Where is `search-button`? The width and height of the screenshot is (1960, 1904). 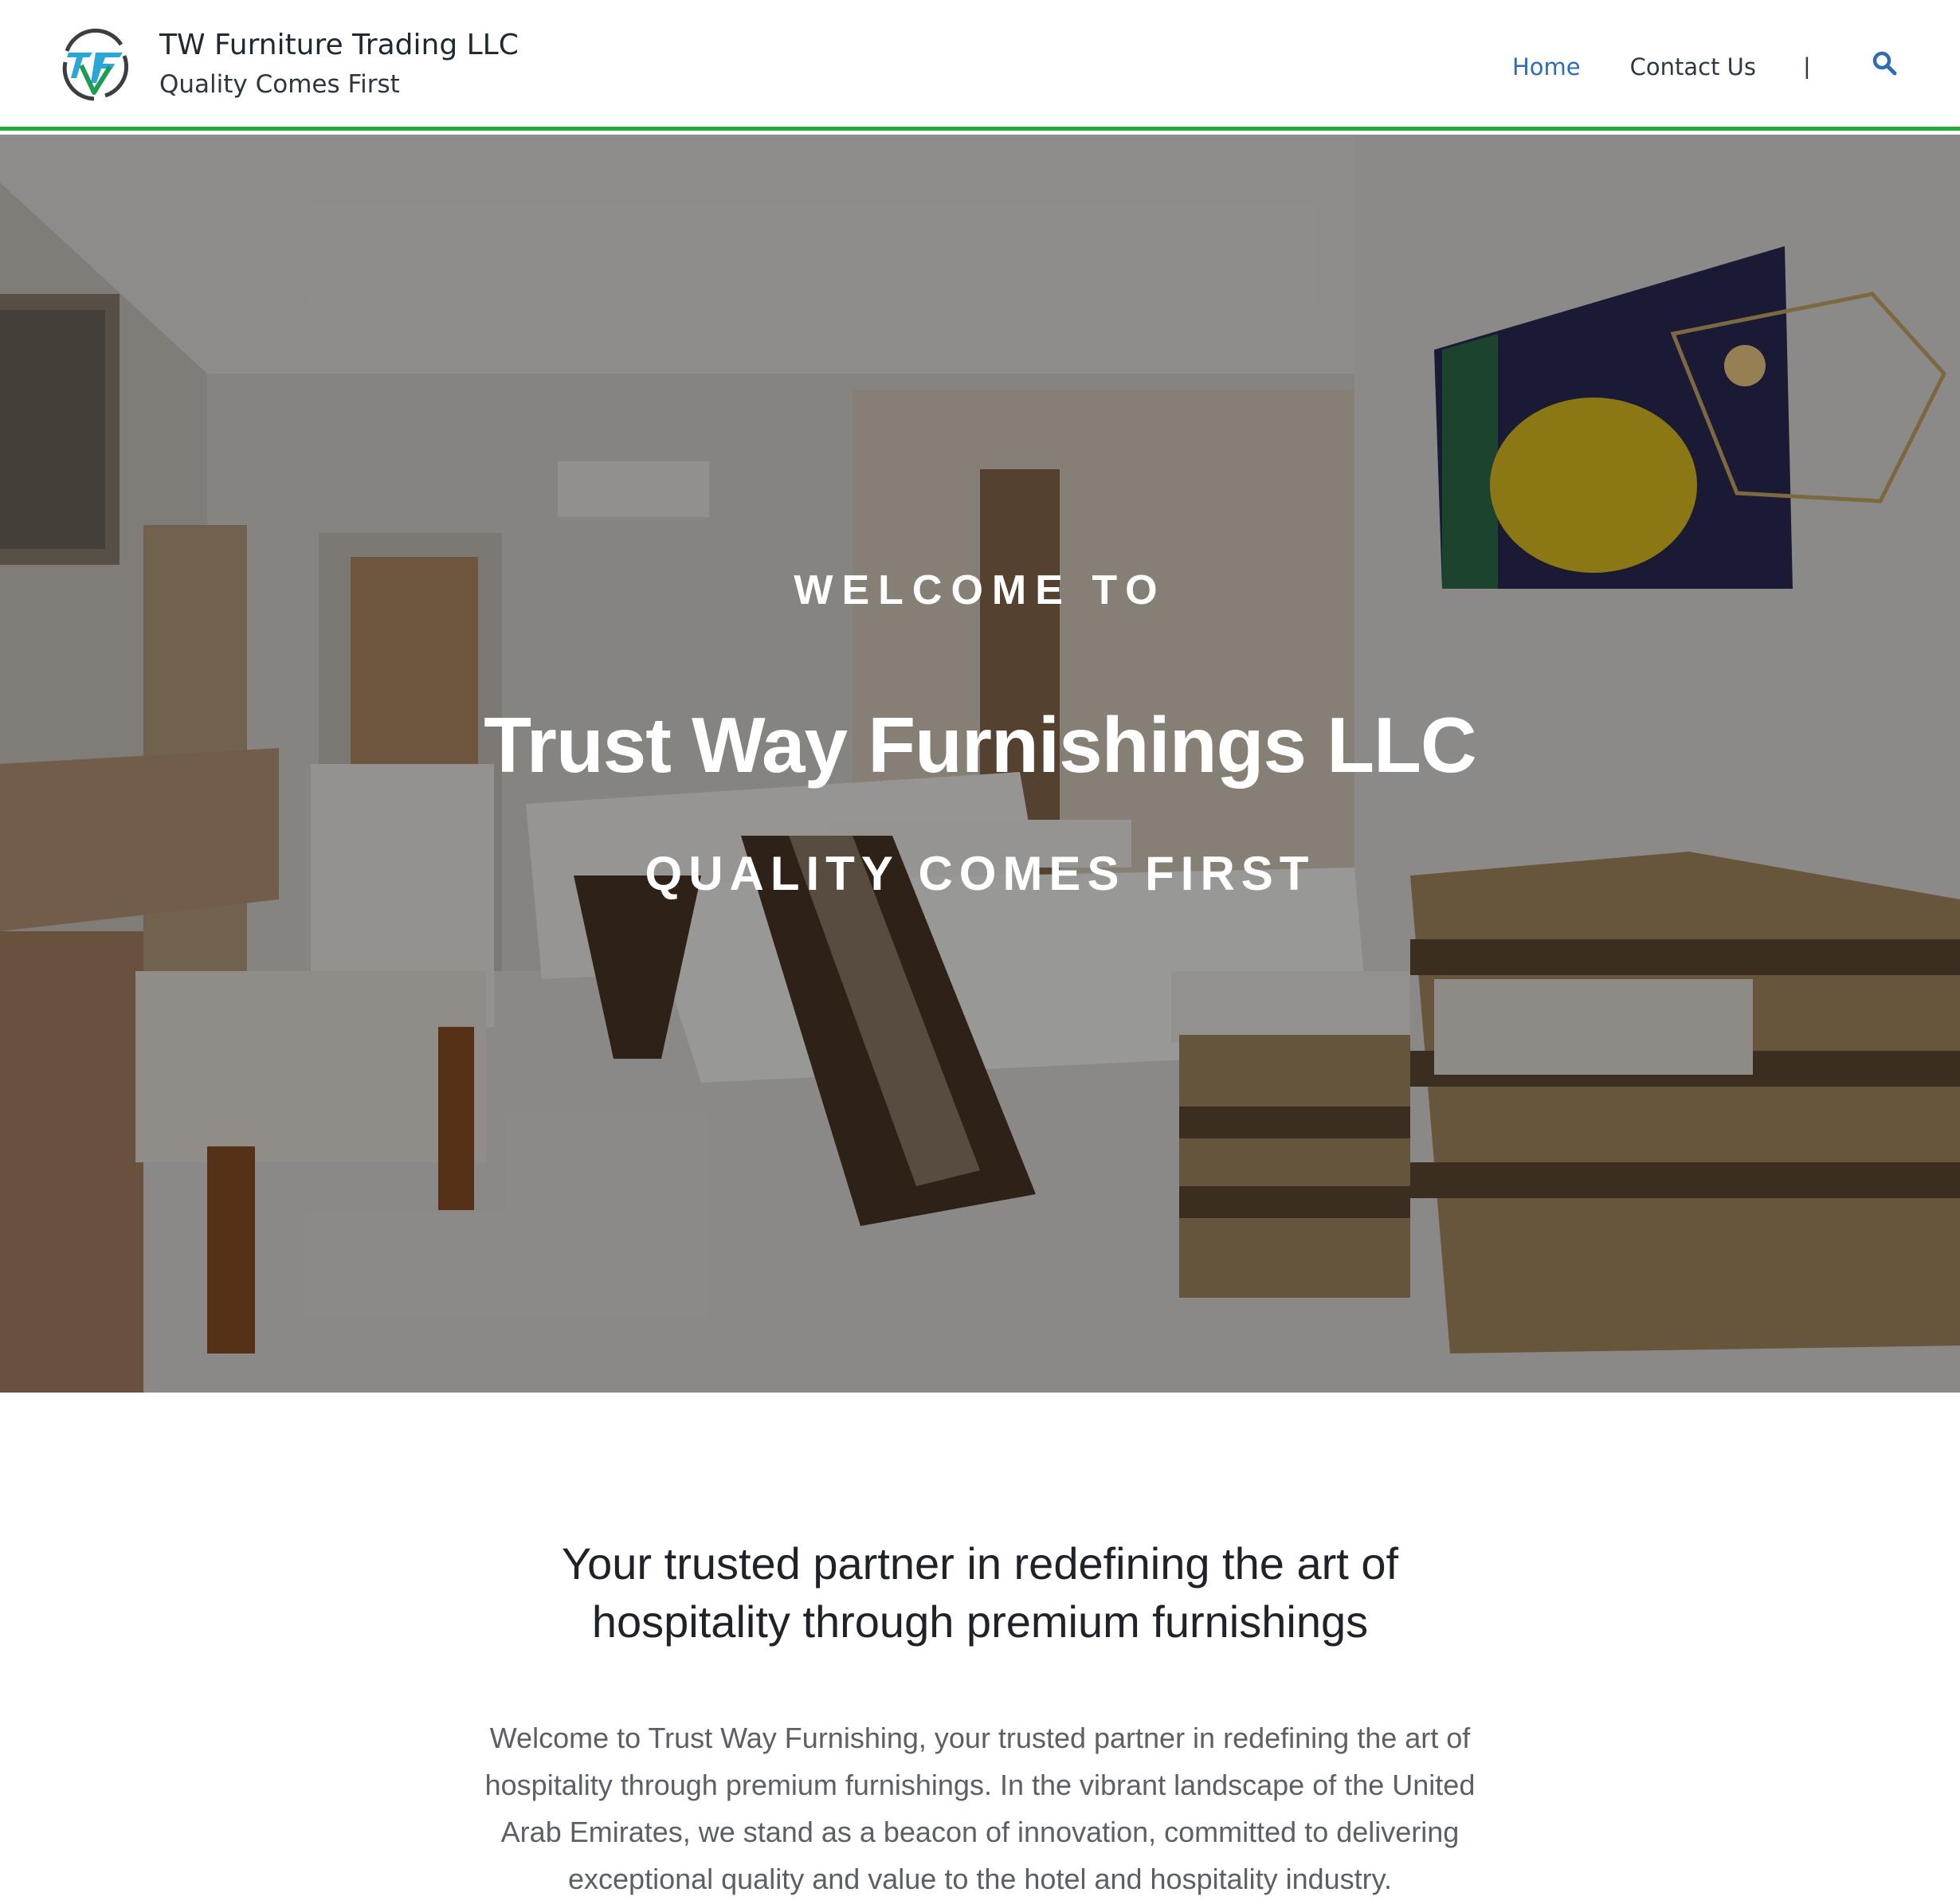 search-button is located at coordinates (1885, 64).